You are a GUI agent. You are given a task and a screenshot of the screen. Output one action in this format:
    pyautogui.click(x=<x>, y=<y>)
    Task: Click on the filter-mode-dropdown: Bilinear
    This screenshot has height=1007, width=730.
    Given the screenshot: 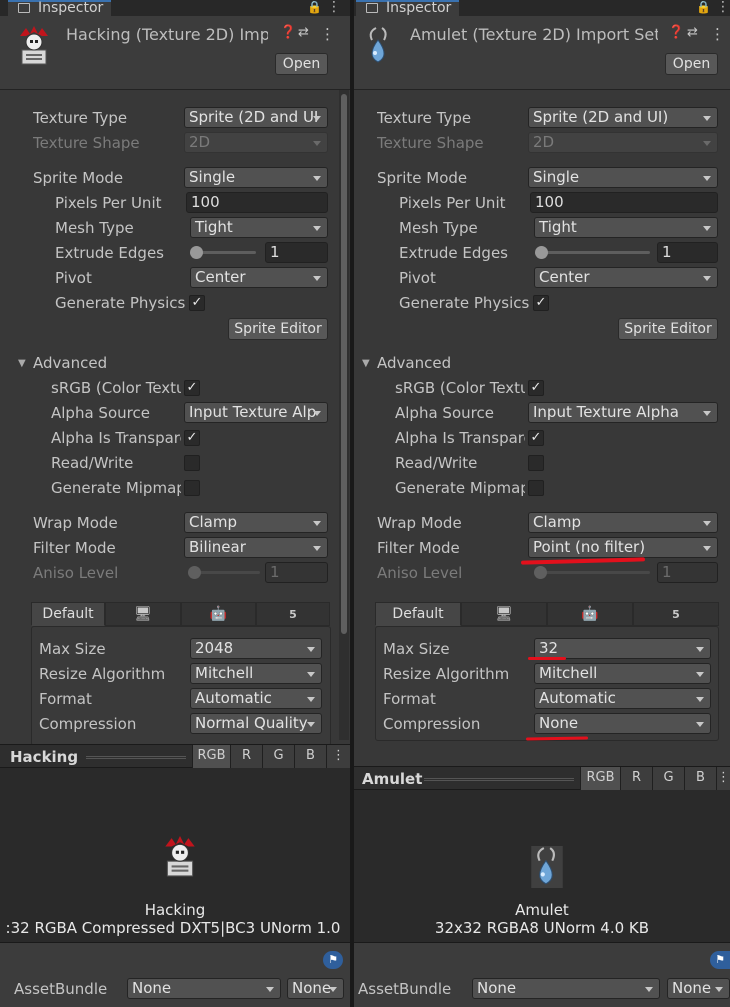 What is the action you would take?
    pyautogui.click(x=256, y=547)
    